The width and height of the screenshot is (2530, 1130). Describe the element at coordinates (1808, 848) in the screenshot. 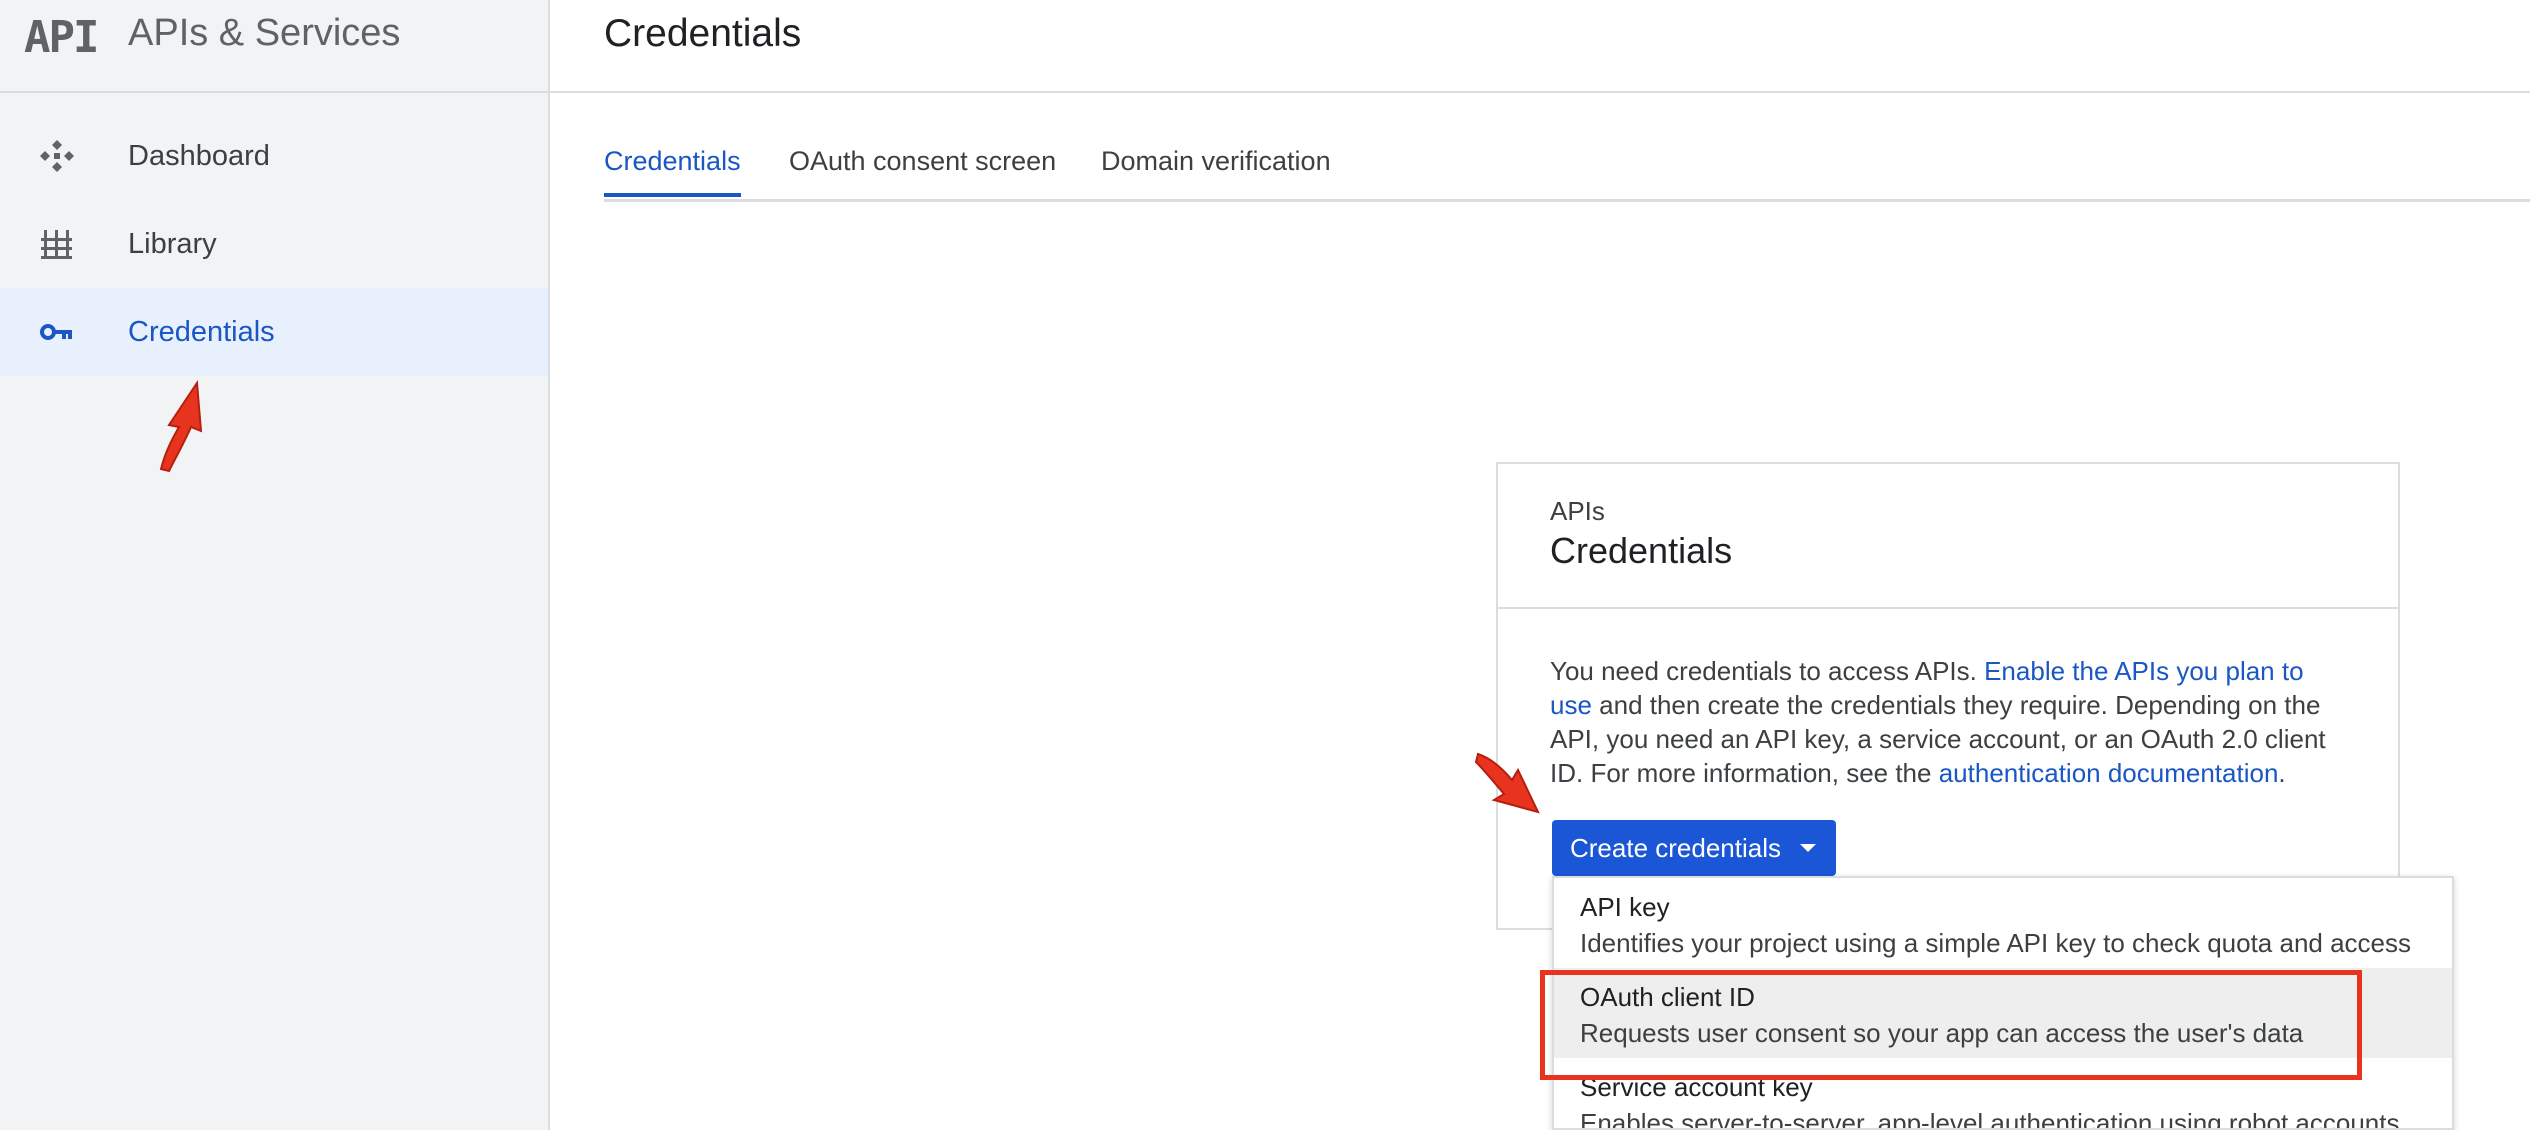

I see `chevron-down-icon` at that location.